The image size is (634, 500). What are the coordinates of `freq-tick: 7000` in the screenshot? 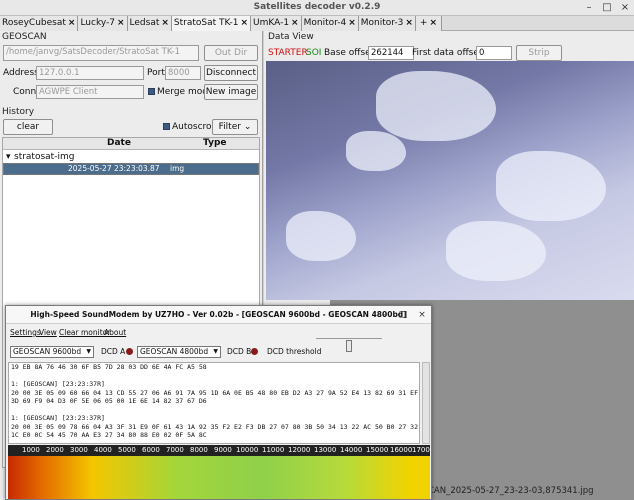 It's located at (175, 450).